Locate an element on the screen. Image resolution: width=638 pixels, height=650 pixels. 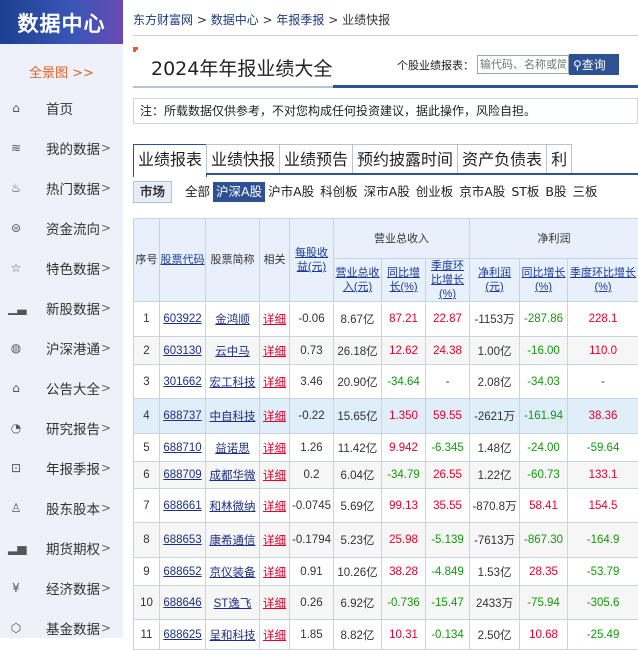
net-profit: -870.8万 is located at coordinates (494, 507).